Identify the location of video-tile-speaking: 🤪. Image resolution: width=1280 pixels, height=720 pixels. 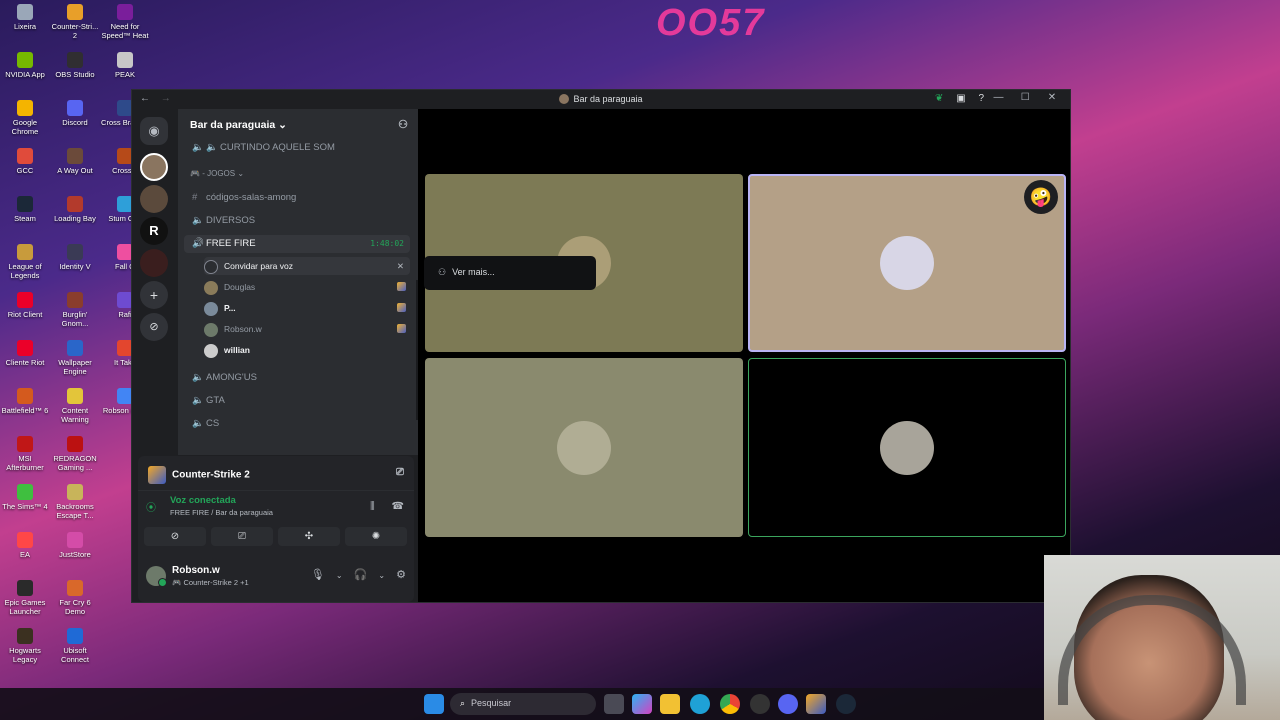
(907, 263).